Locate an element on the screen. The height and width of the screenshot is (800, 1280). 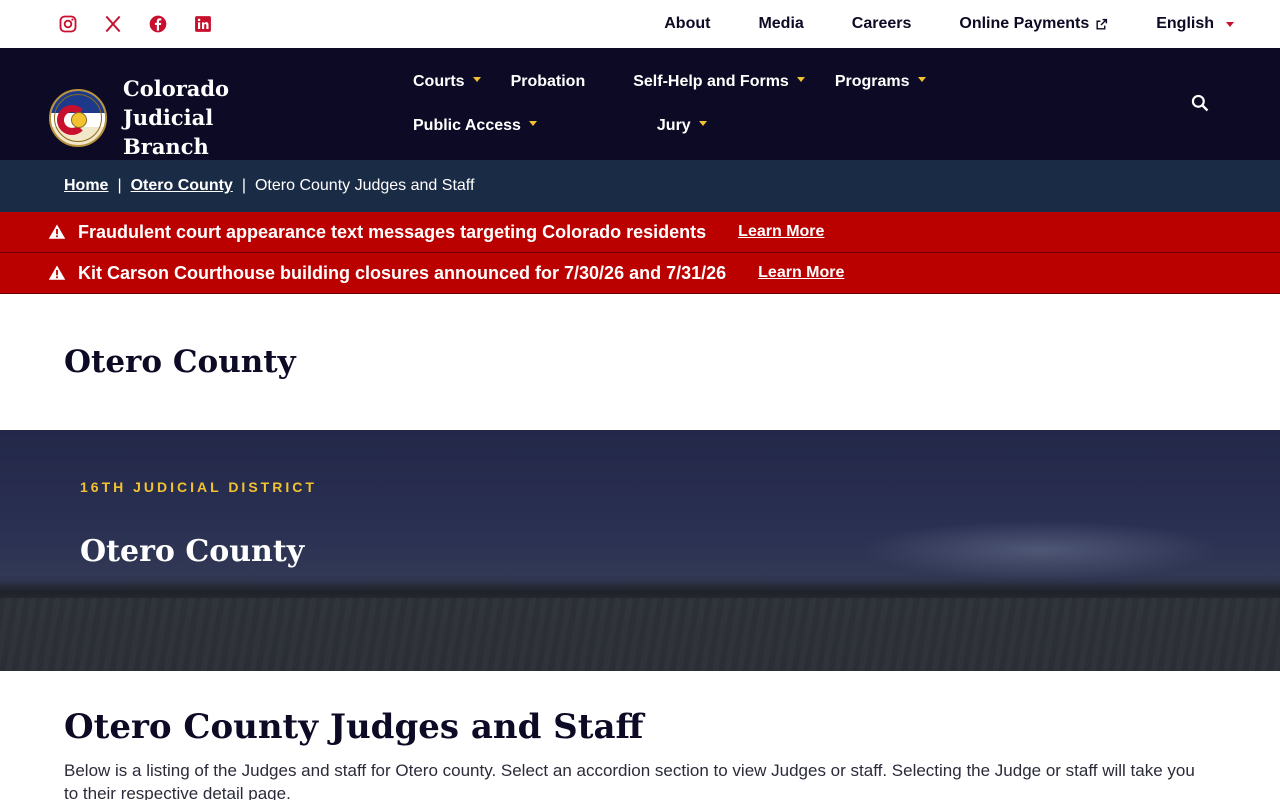
breadcrumb-home: Home is located at coordinates (86, 186).